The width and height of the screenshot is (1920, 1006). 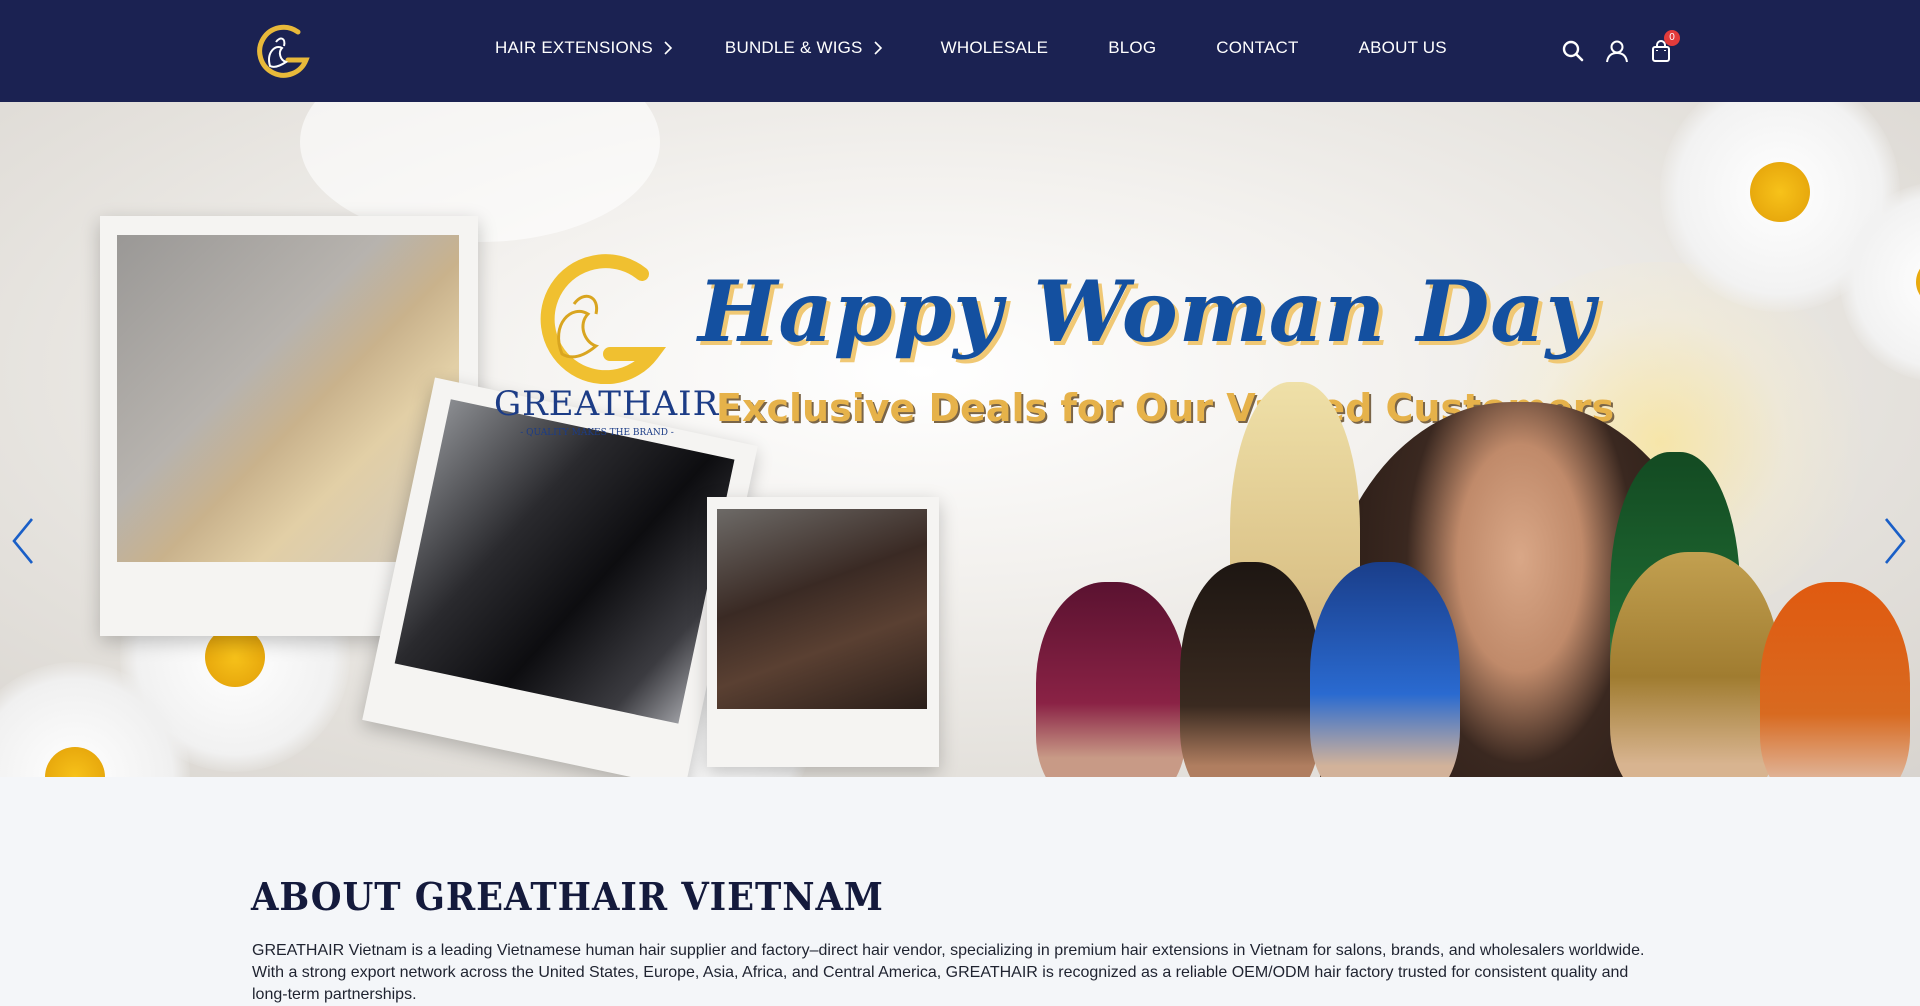 I want to click on search-icon, so click(x=1573, y=51).